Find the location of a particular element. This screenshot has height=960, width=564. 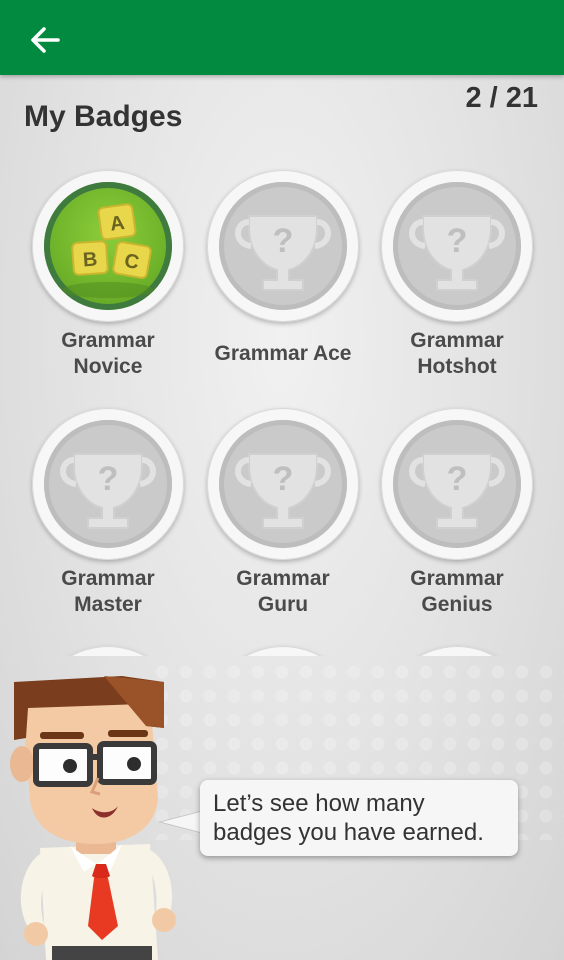

badge-label: Grammar Ace is located at coordinates (283, 353).